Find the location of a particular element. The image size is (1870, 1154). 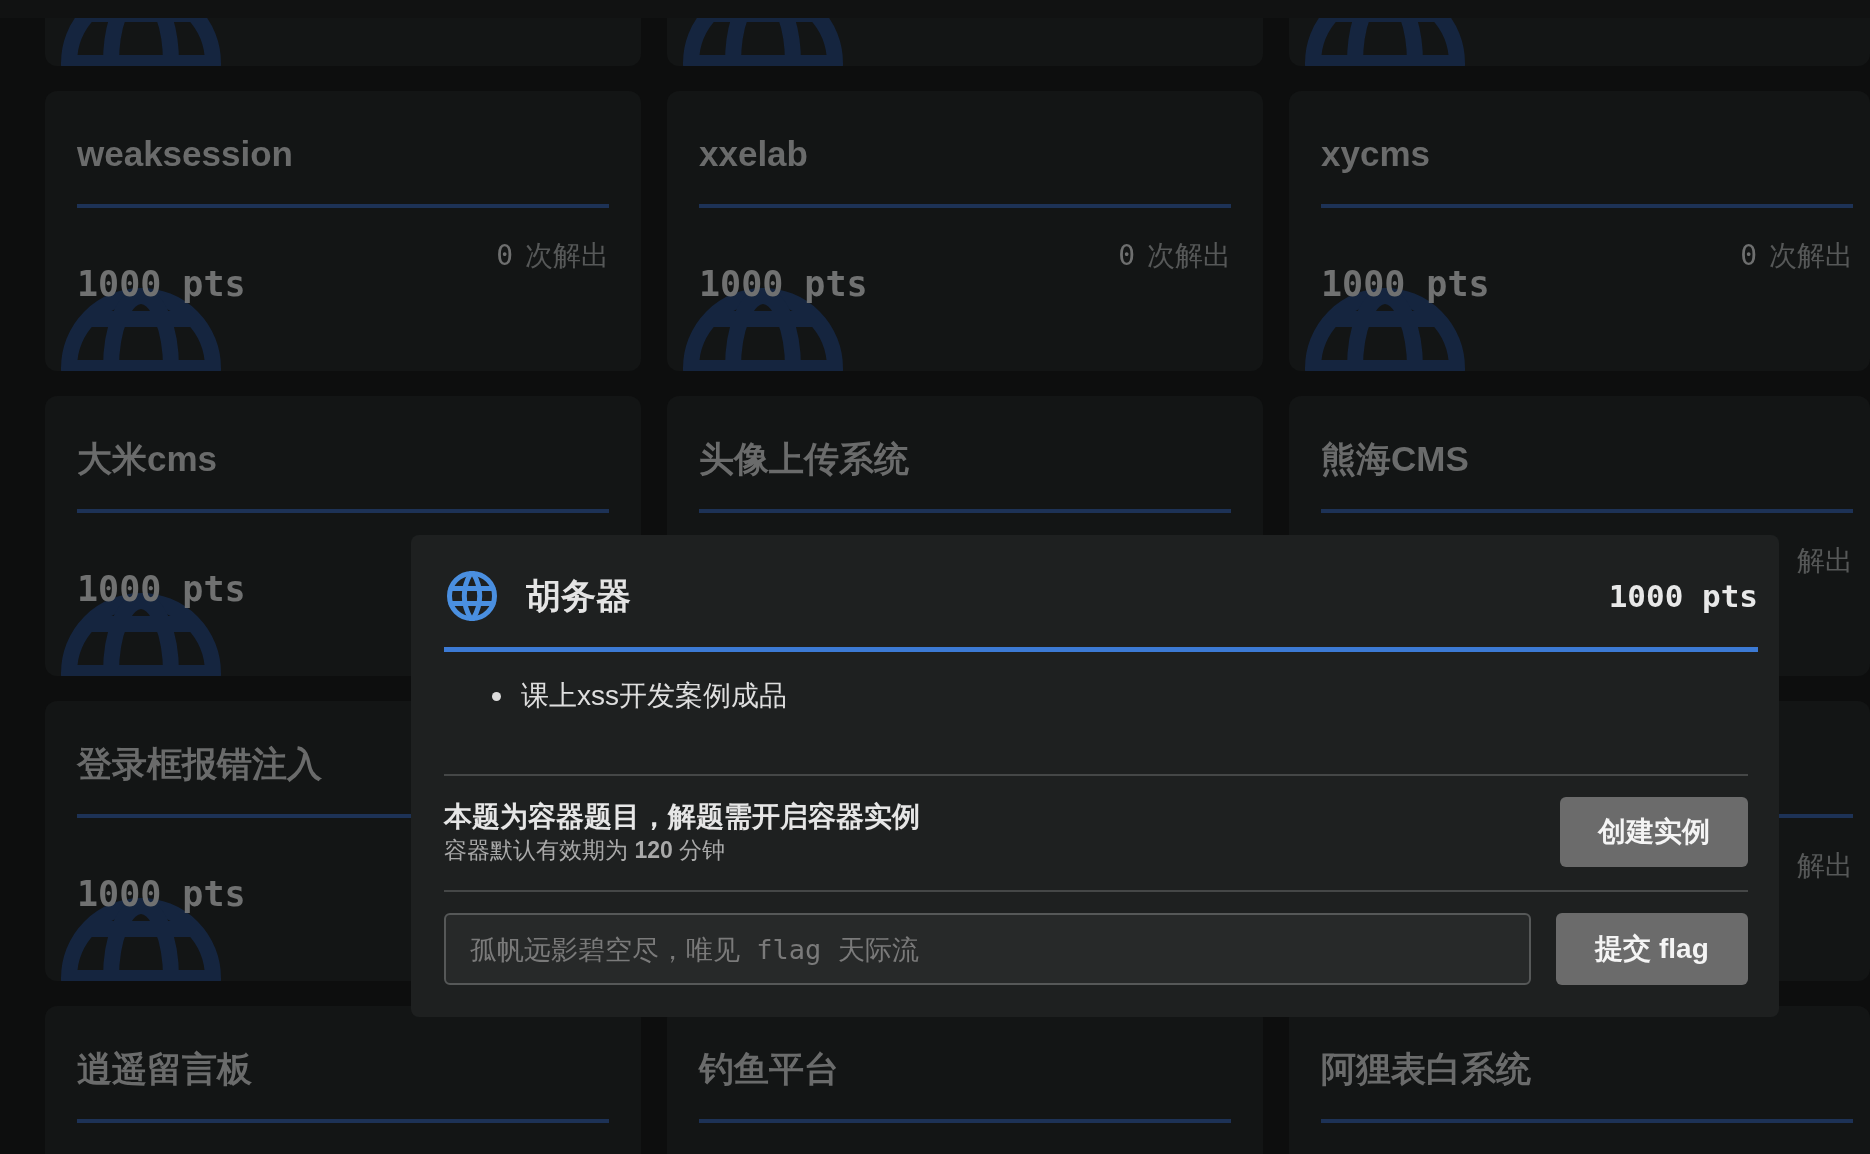

challenge-title: 阿狸表白系统 is located at coordinates (1426, 1069).